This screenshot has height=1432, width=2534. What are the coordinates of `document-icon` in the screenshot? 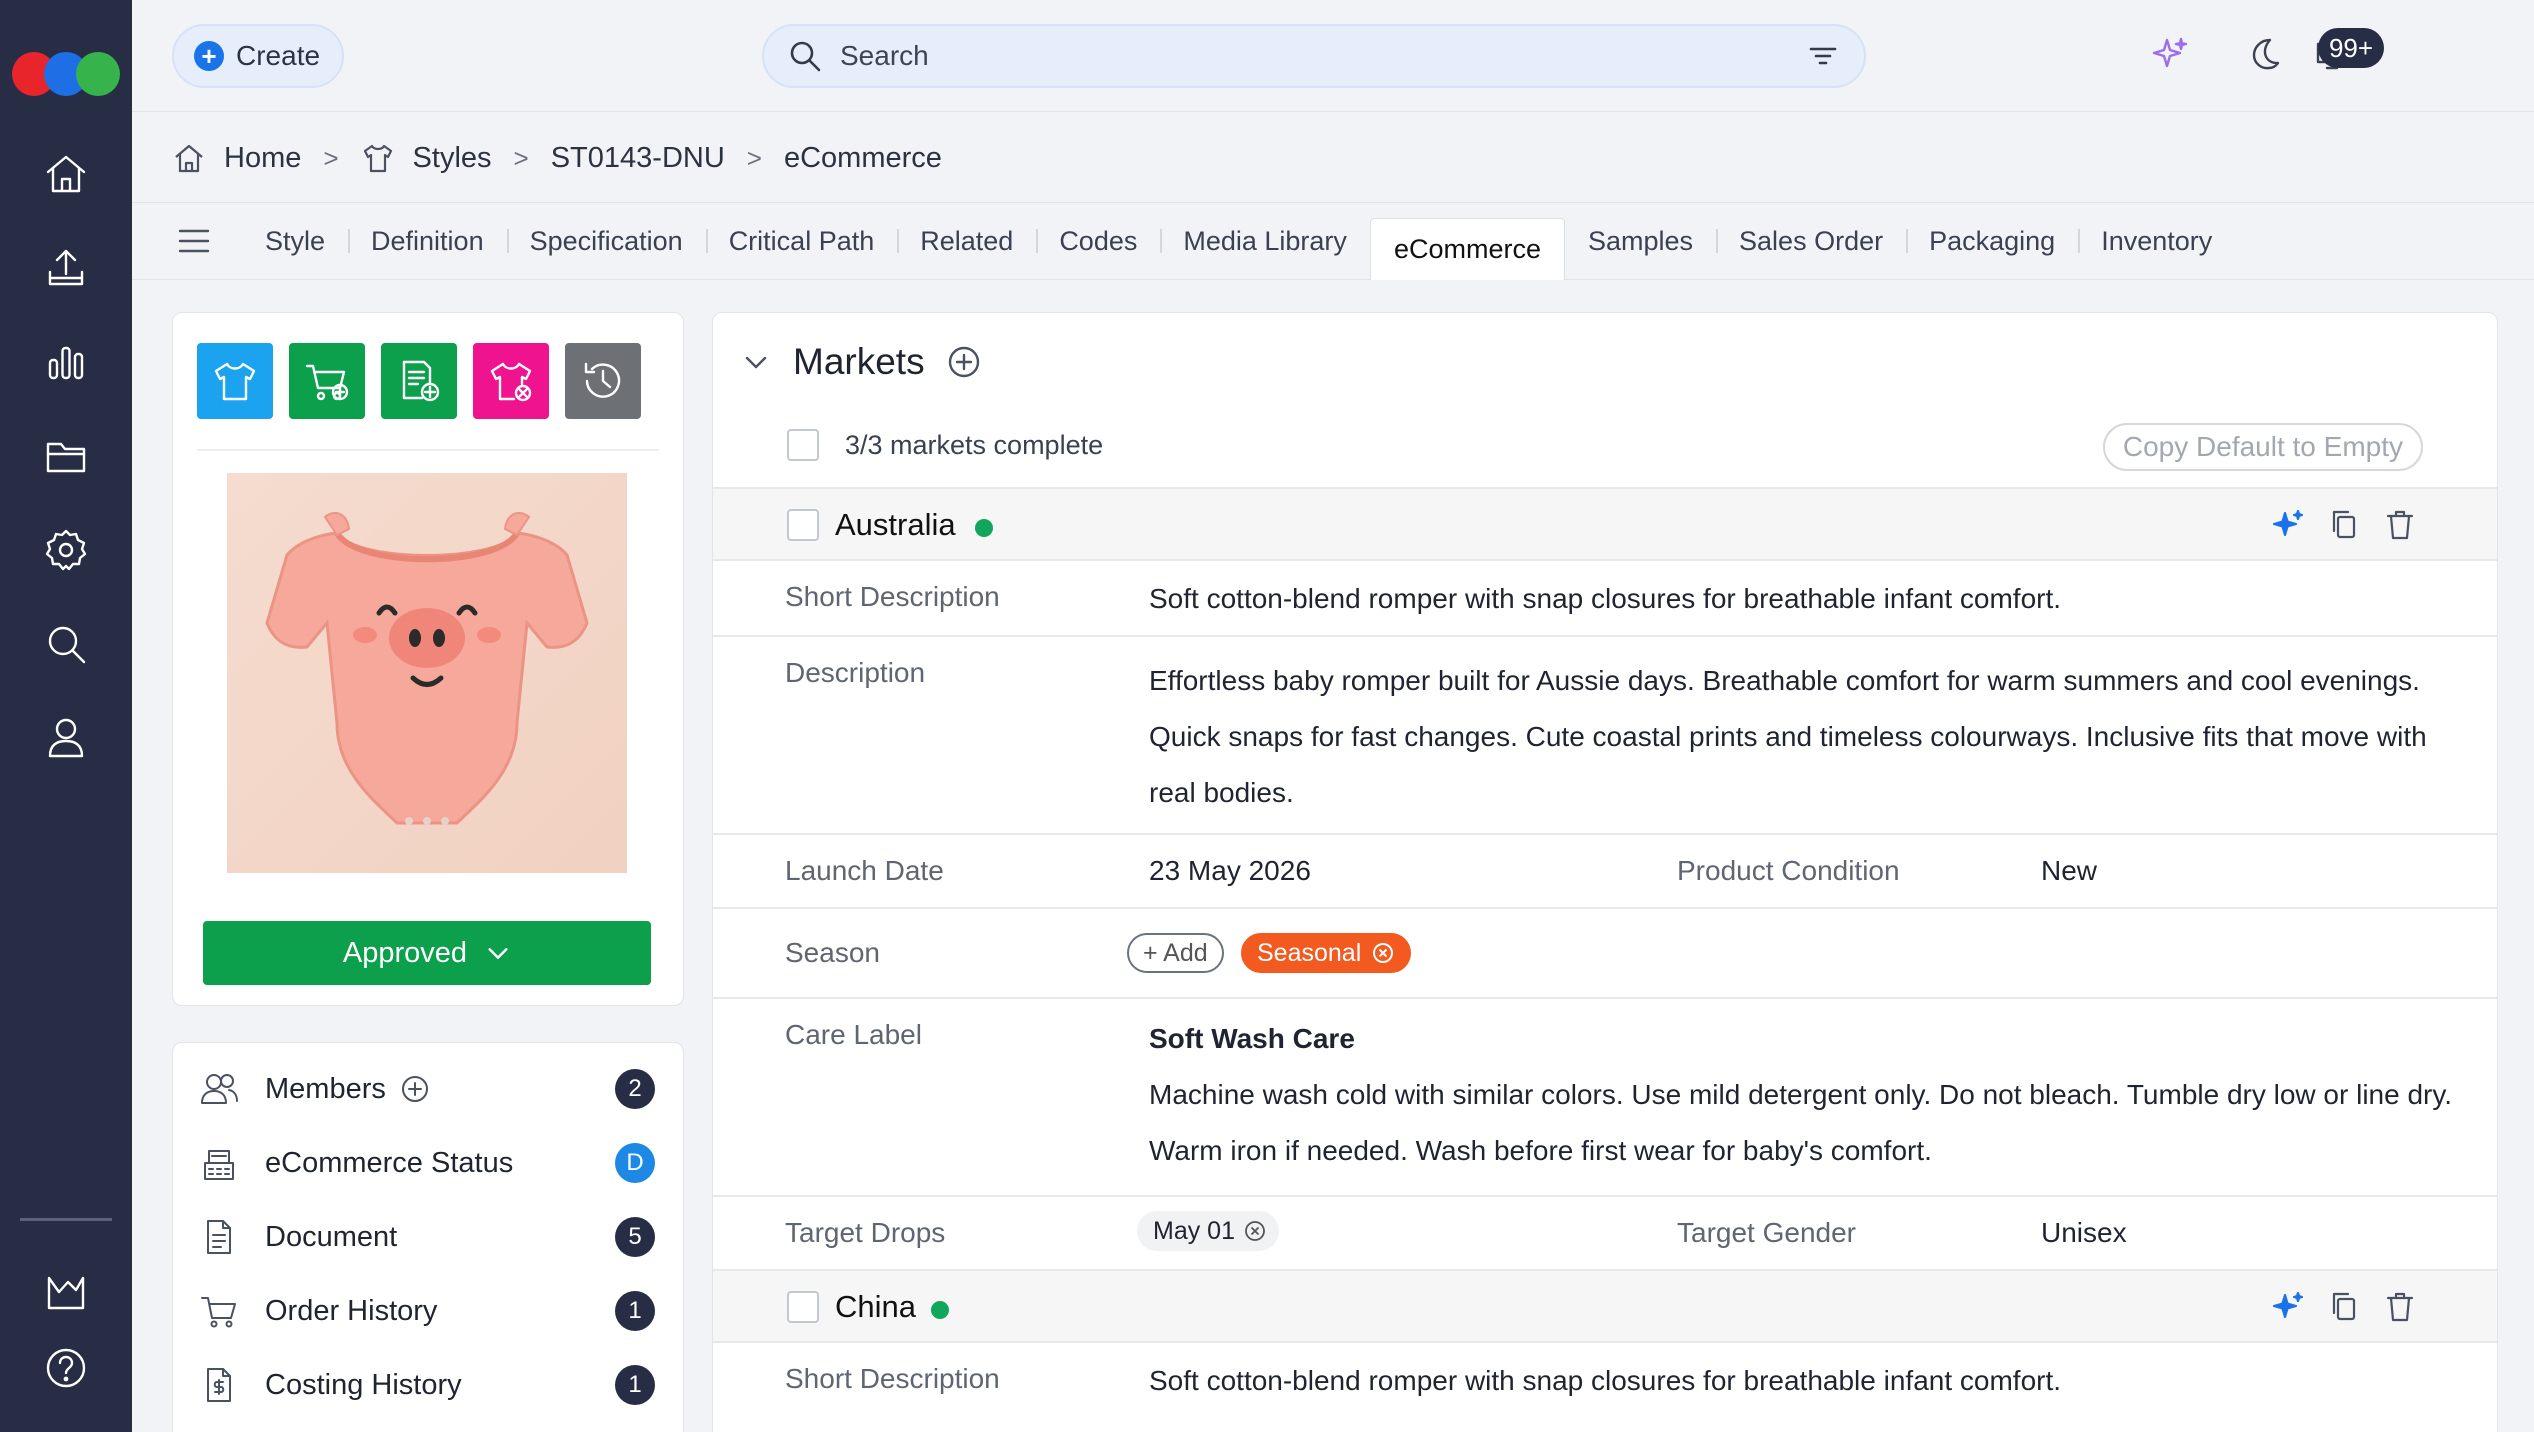 It's located at (219, 1237).